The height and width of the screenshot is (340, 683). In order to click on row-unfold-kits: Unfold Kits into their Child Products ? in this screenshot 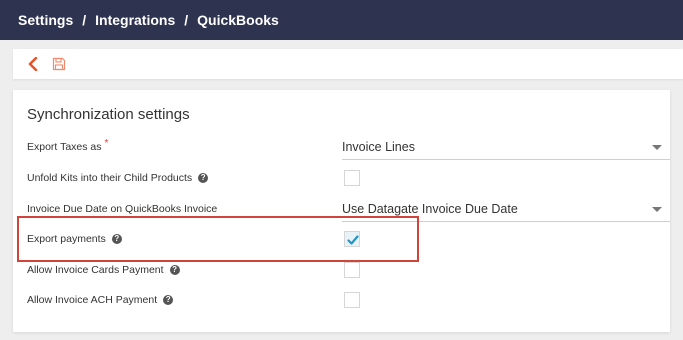, I will do `click(342, 178)`.